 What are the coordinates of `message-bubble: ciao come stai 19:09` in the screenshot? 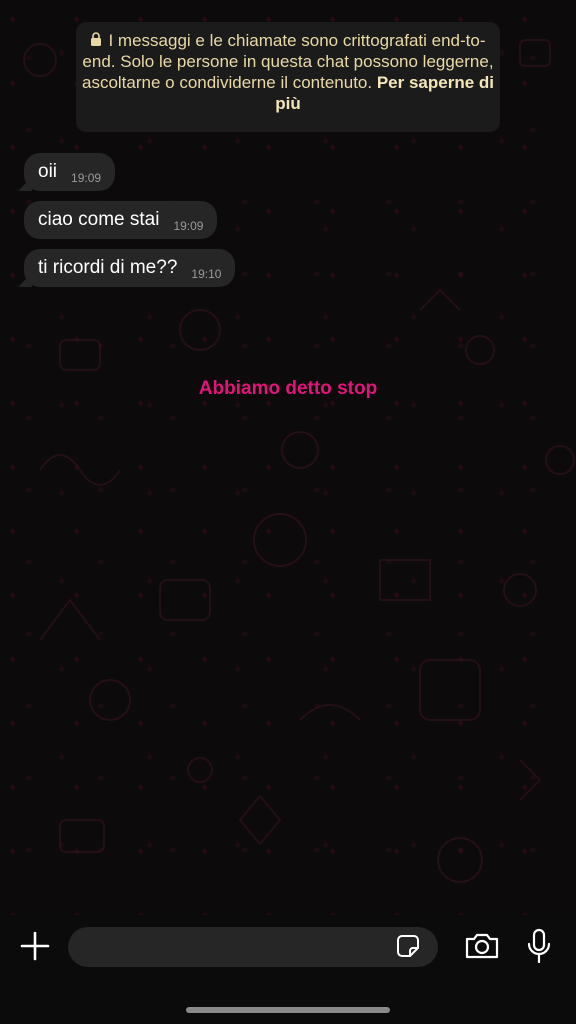 It's located at (121, 220).